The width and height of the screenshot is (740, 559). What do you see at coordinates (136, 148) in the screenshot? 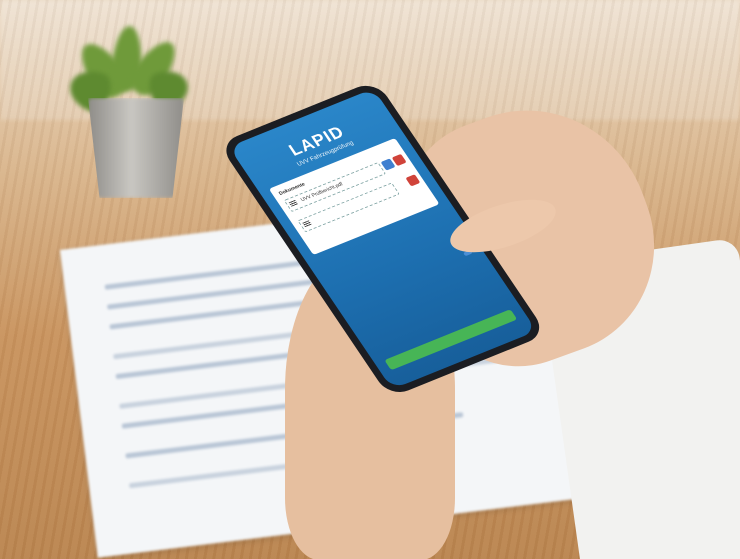
I see `plant-pot` at bounding box center [136, 148].